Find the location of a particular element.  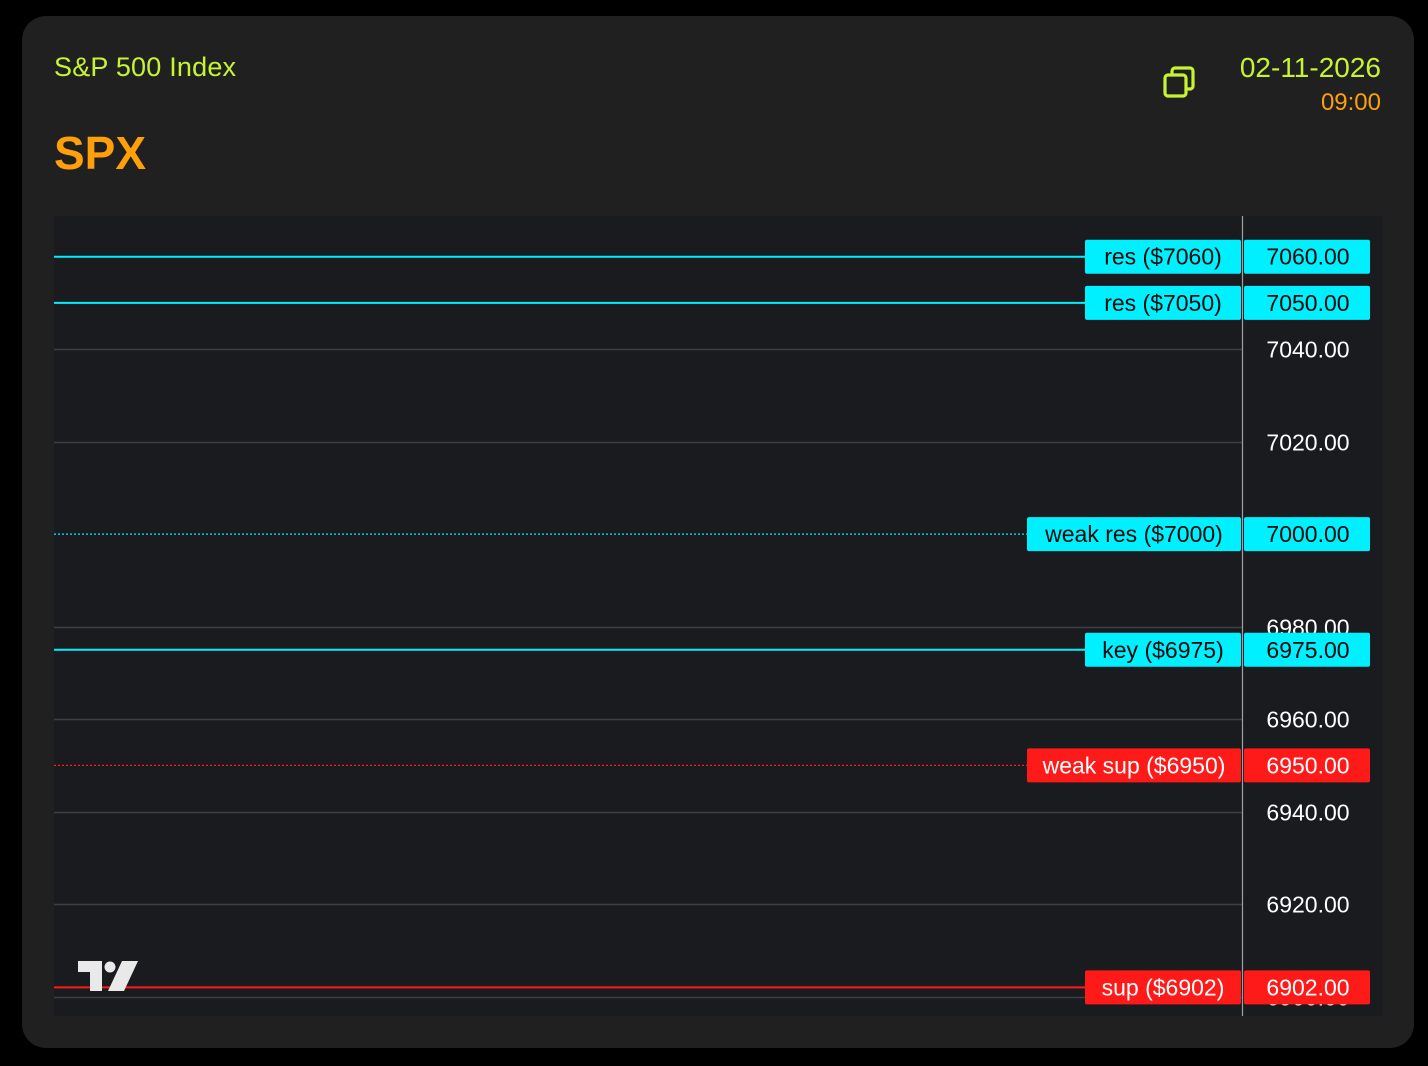

index-name: S&P 500 Index is located at coordinates (145, 67).